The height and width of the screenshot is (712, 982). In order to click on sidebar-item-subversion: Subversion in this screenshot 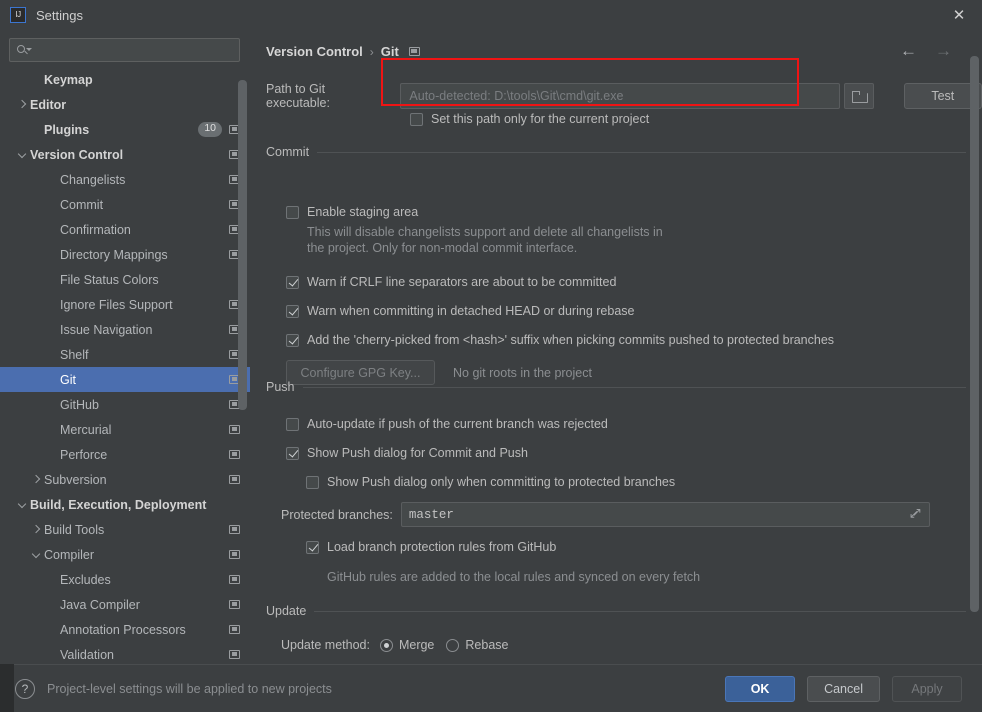, I will do `click(125, 479)`.